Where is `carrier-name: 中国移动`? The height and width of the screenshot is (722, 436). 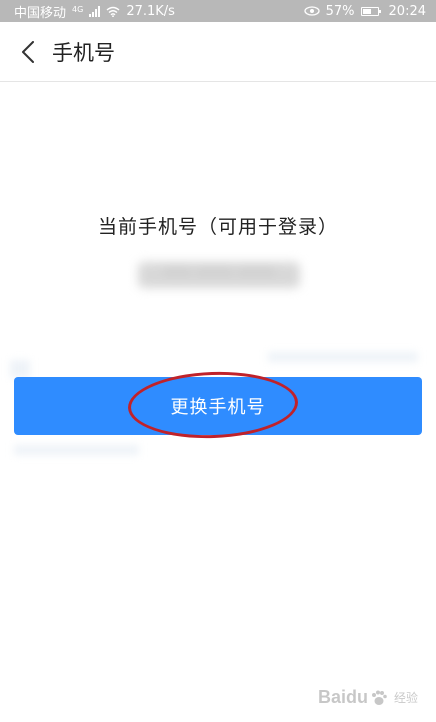
carrier-name: 中国移动 is located at coordinates (40, 13).